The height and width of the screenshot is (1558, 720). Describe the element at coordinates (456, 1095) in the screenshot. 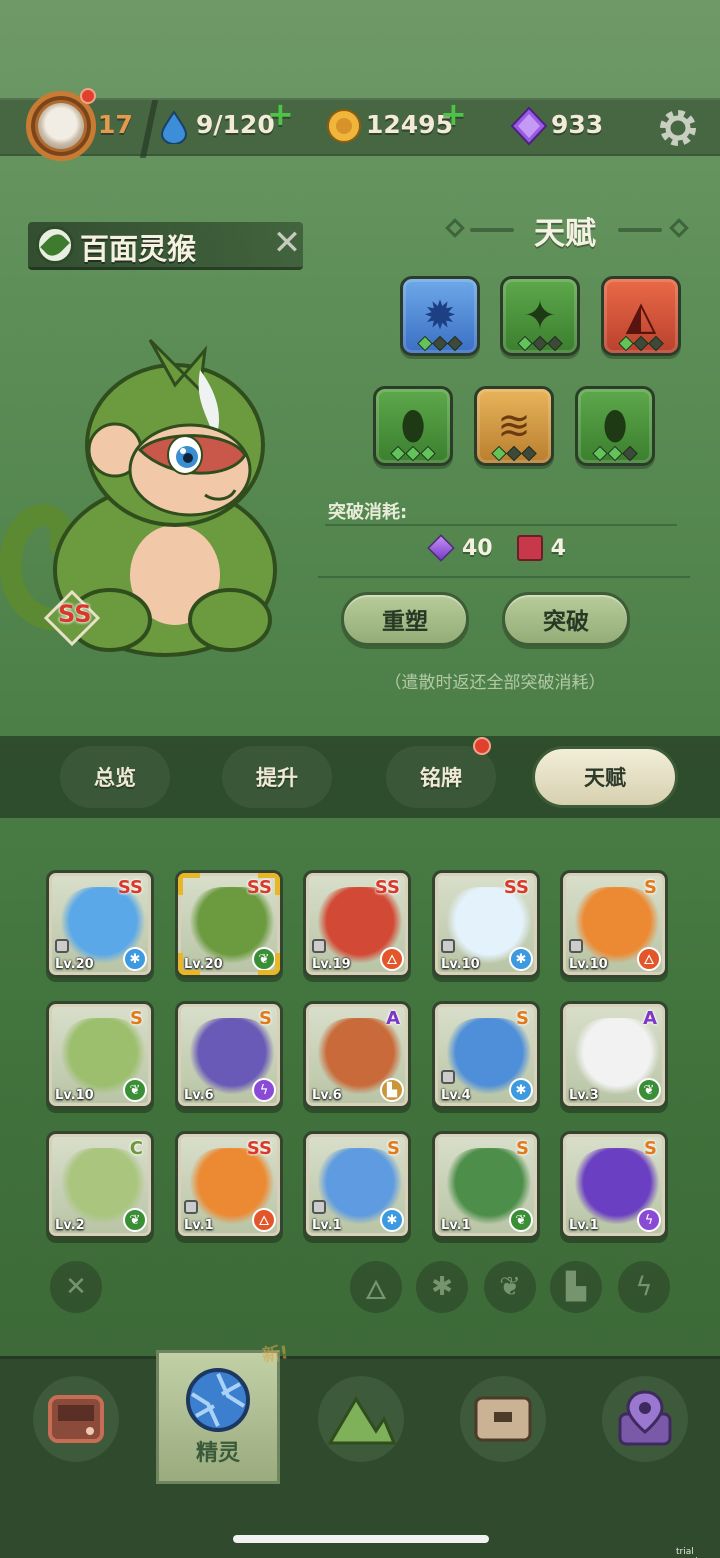

I see `card-level: Lv.4` at that location.